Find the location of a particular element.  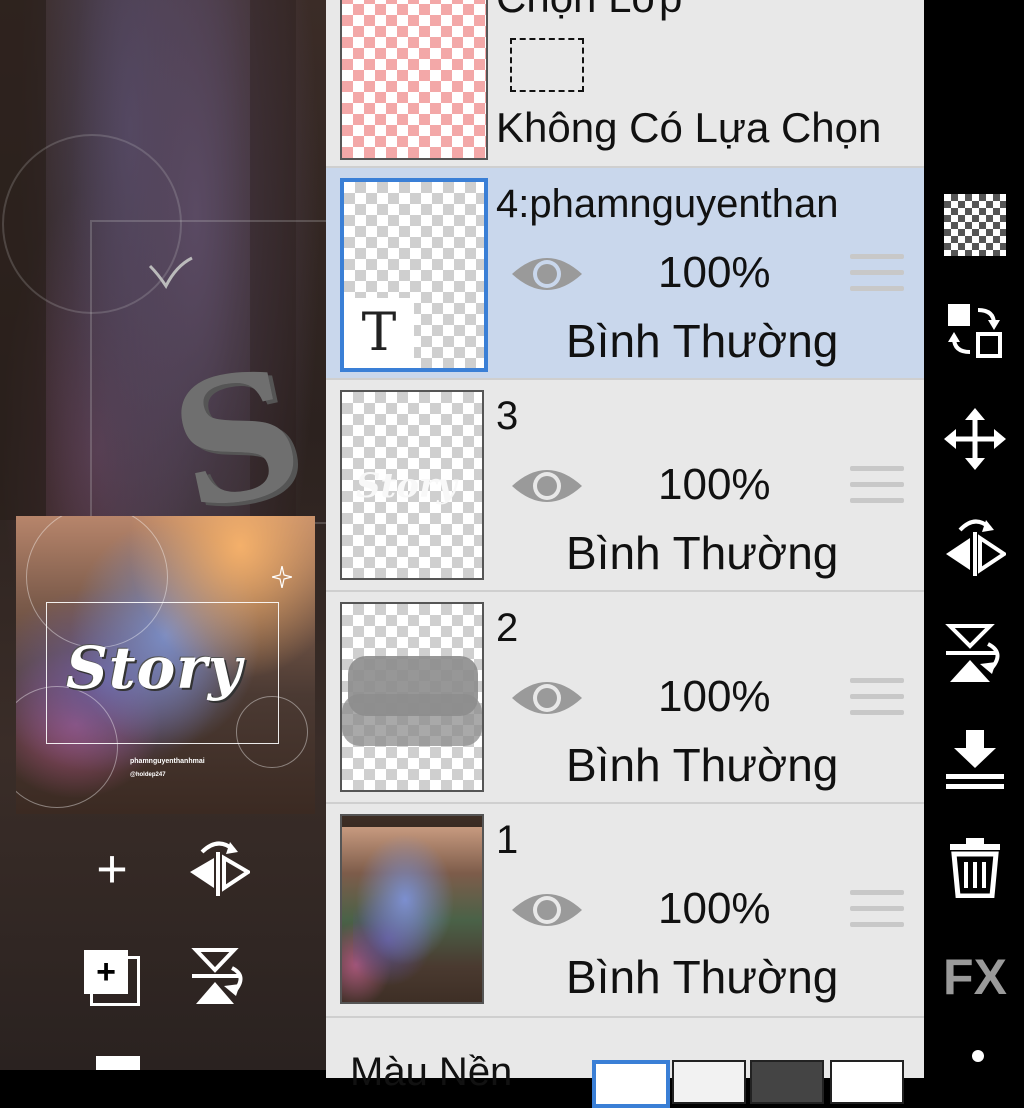

layer-row: 2 100% Bình Thường is located at coordinates (625, 698).